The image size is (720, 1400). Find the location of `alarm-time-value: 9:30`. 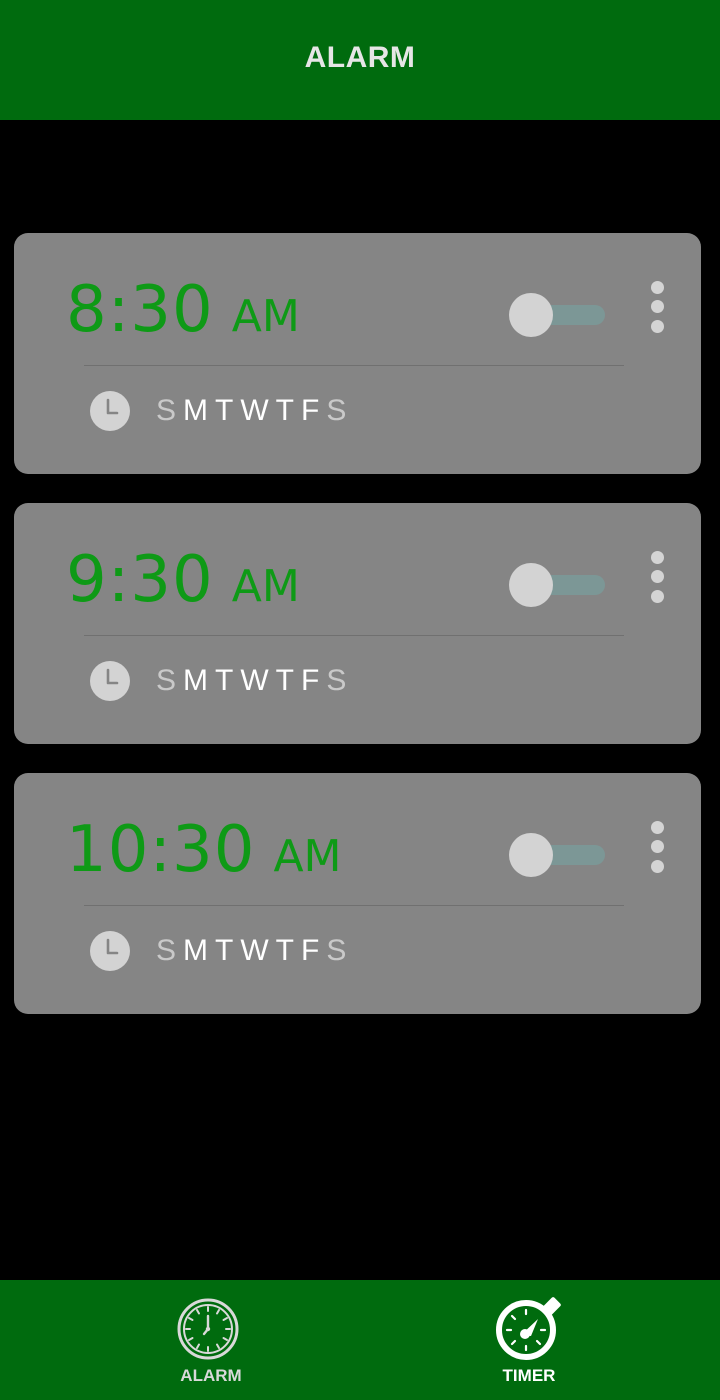

alarm-time-value: 9:30 is located at coordinates (140, 580).